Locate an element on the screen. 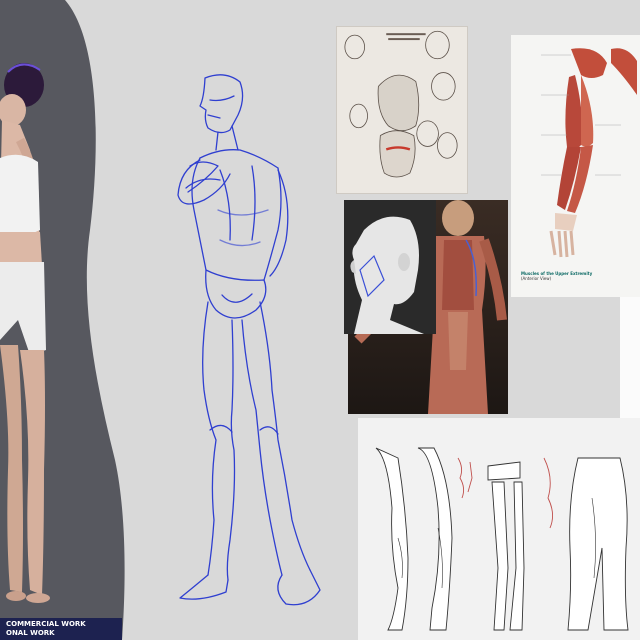 The image size is (640, 640). head-3d-render is located at coordinates (390, 267).